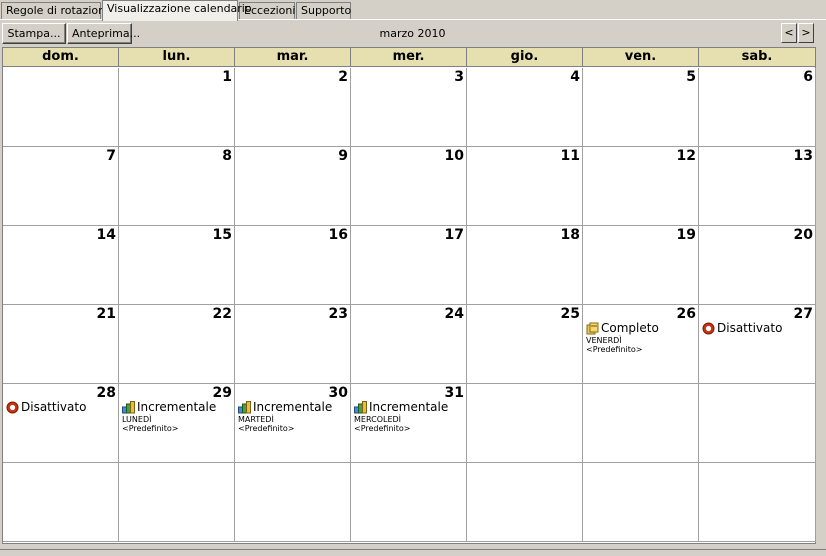  Describe the element at coordinates (61, 423) in the screenshot. I see `day-cell: 28 Disattivato` at that location.